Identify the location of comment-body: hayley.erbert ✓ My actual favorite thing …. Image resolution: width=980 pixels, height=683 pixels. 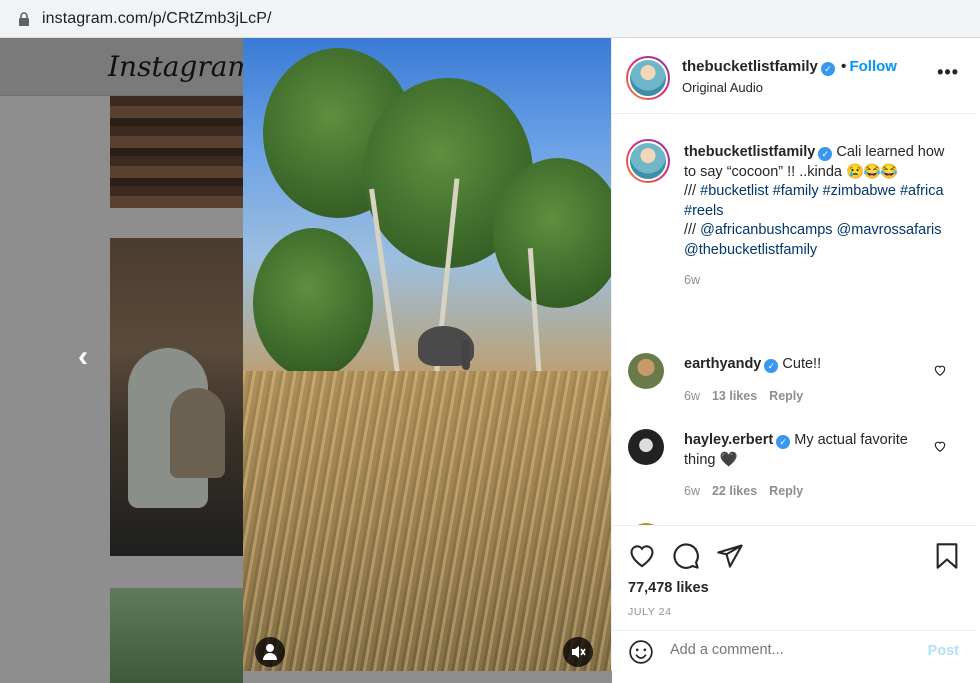
(804, 450).